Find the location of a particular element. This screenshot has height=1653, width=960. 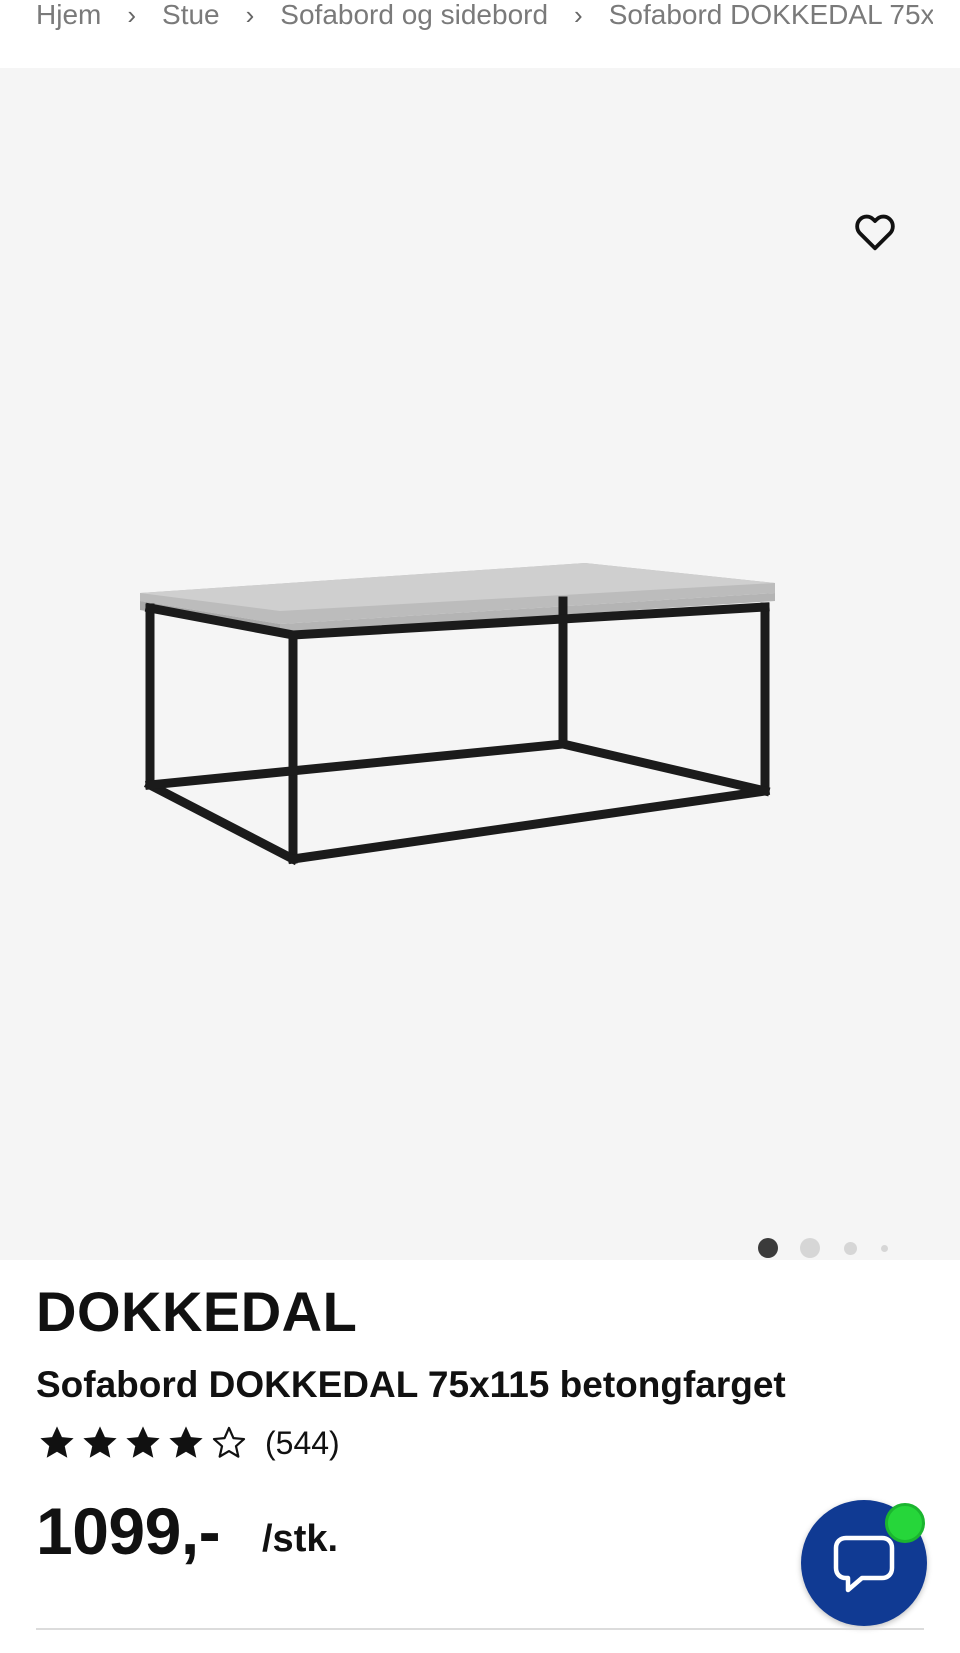

price-unit: /stk. is located at coordinates (300, 1539).